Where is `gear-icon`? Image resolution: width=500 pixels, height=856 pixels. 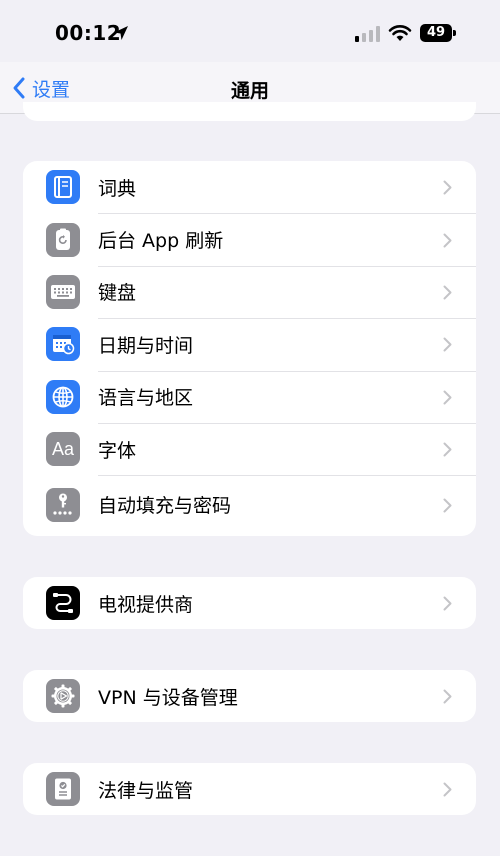 gear-icon is located at coordinates (63, 696).